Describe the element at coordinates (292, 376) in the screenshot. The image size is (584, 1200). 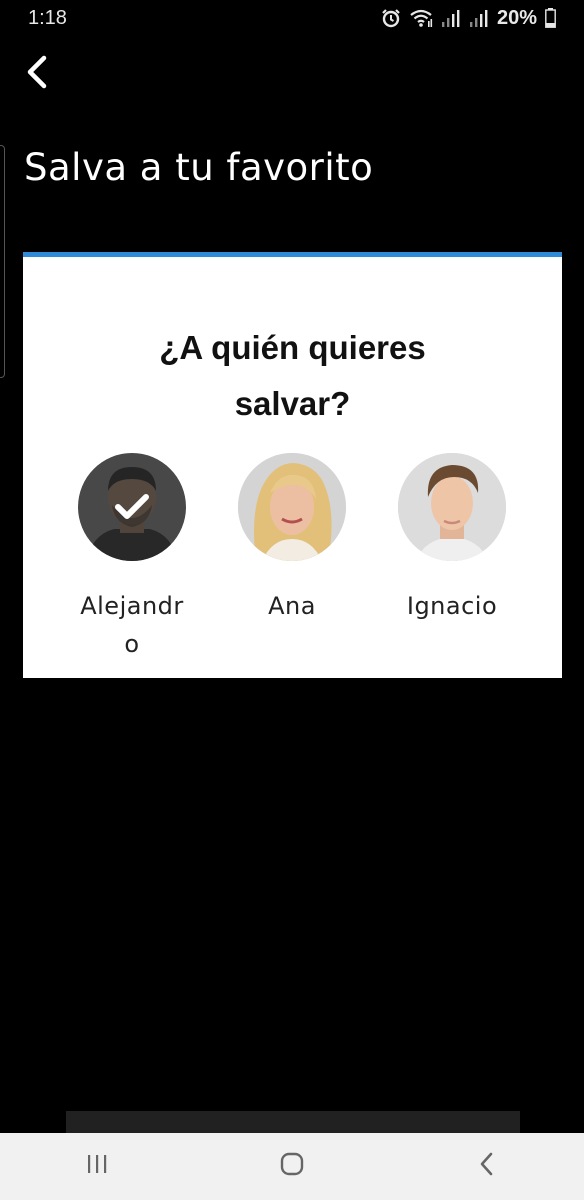
I see `poll-question: ¿A quién quieres salvar?` at that location.